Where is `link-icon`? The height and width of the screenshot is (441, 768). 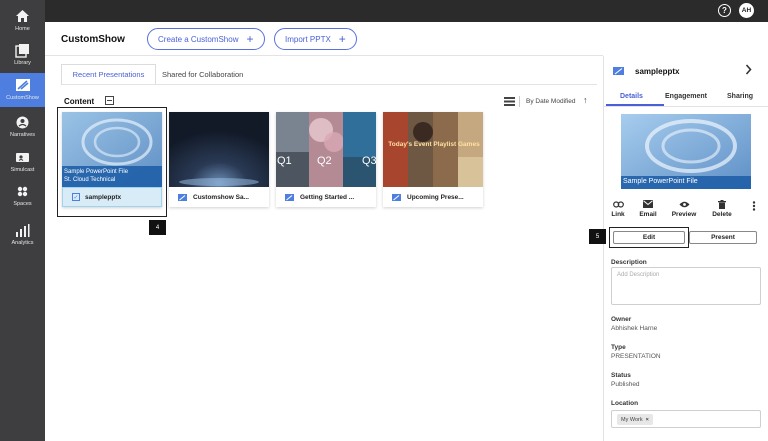 link-icon is located at coordinates (618, 204).